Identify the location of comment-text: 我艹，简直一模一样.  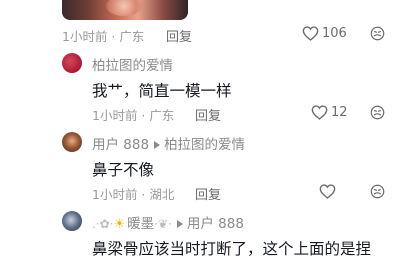
(162, 91).